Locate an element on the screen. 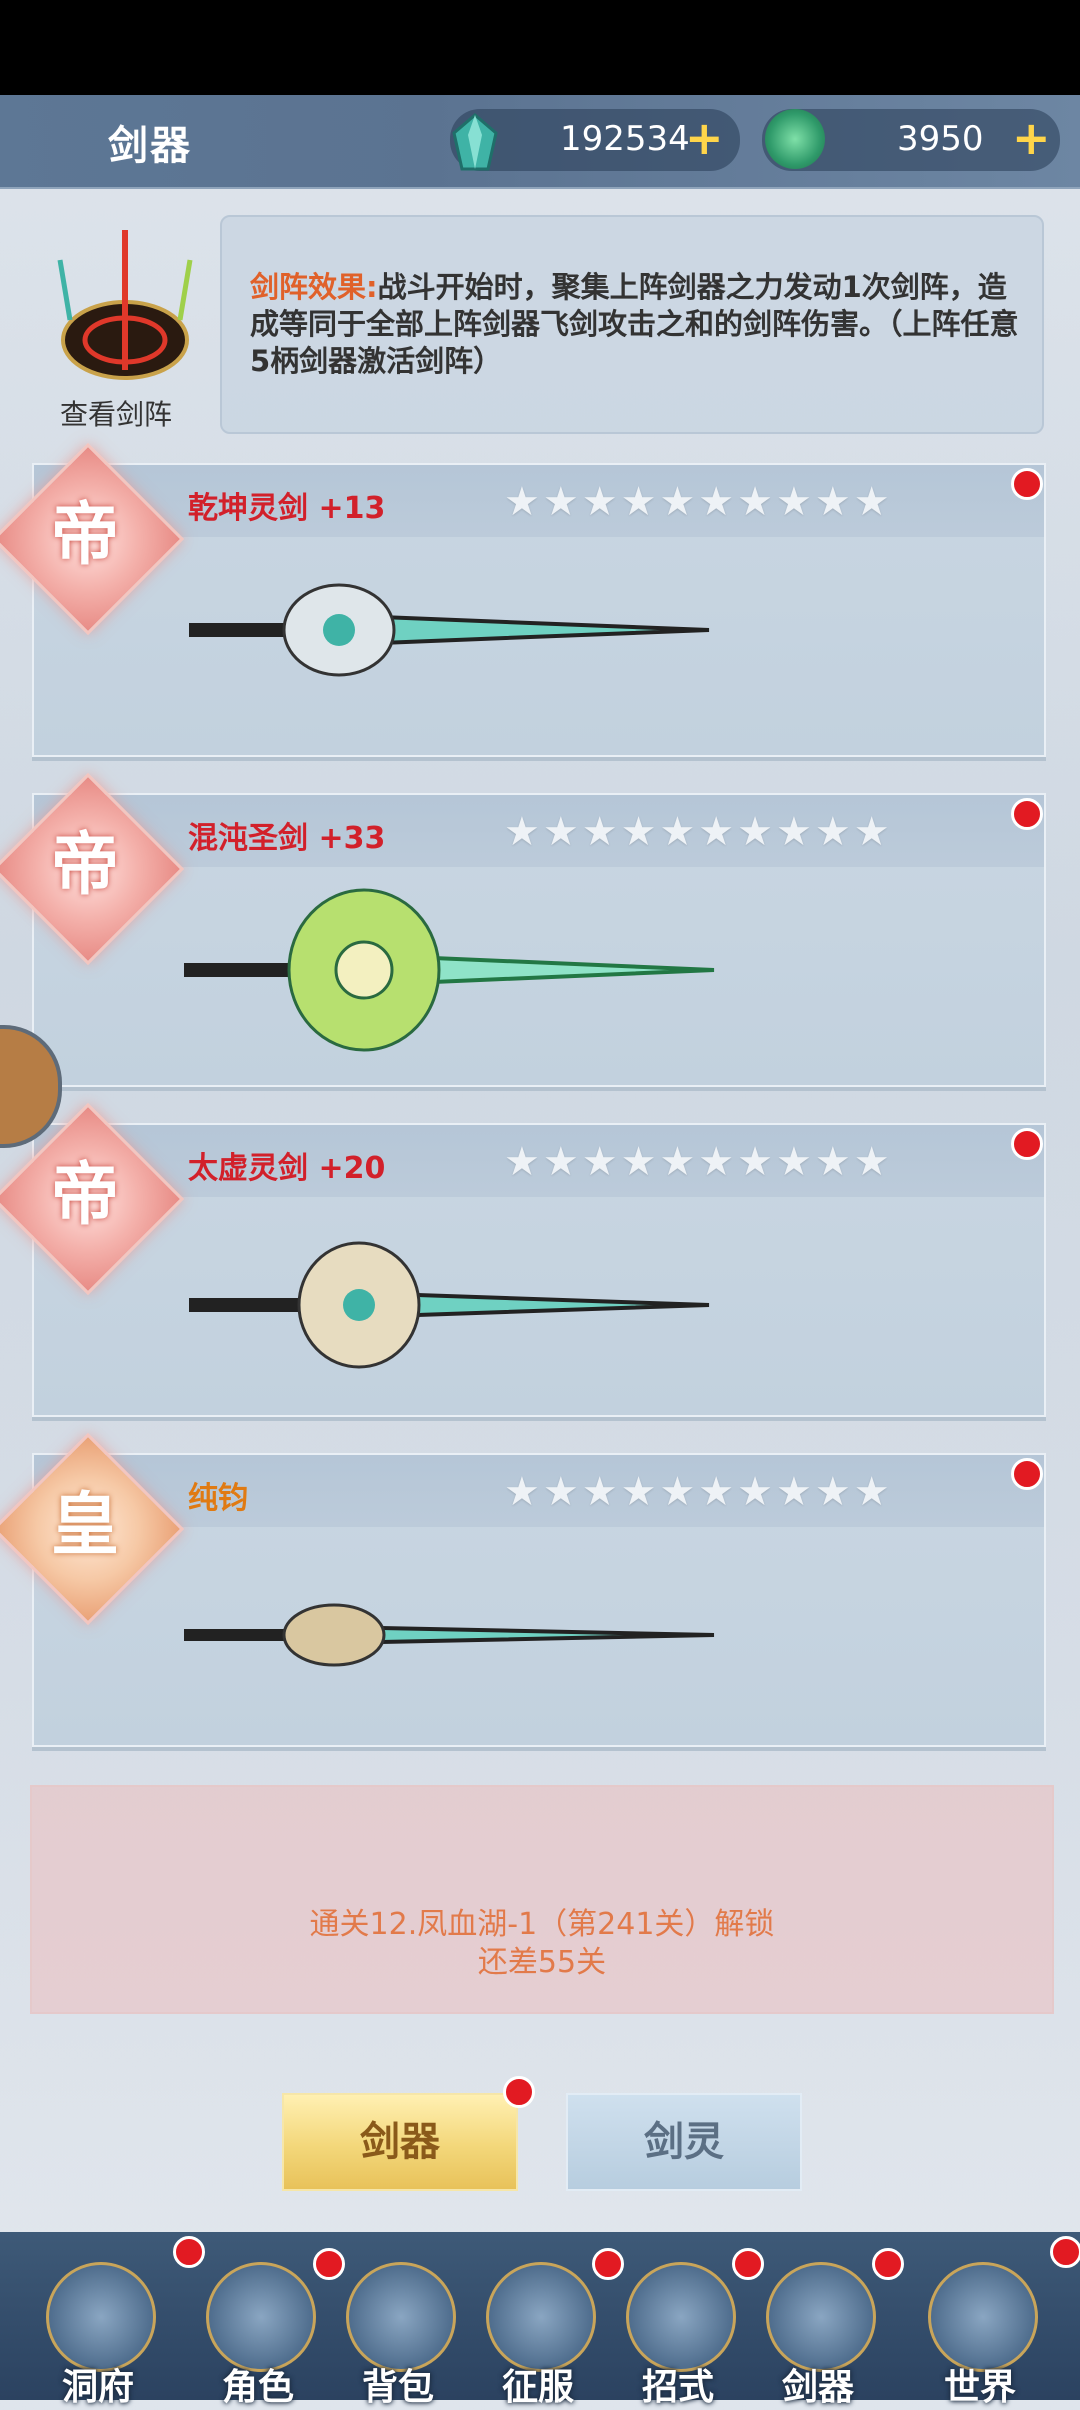 The image size is (1080, 2410). effect-key: 剑阵效果: is located at coordinates (314, 287).